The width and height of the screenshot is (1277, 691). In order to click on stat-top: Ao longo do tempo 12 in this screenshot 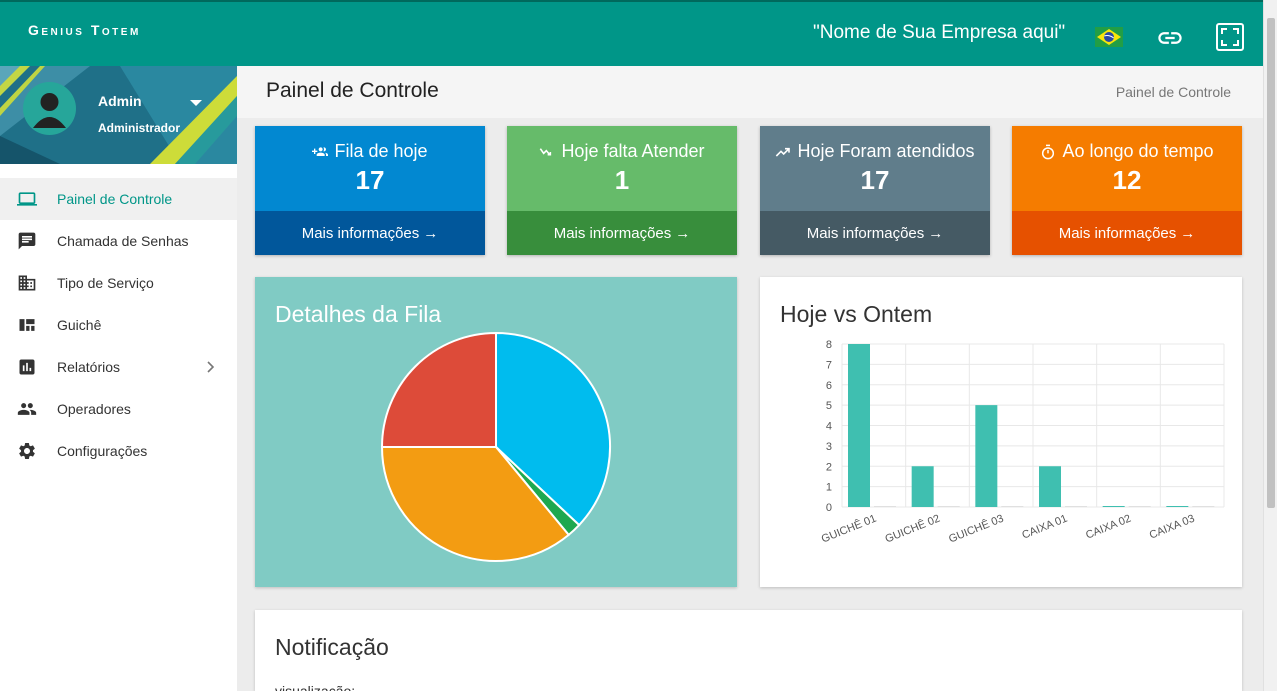, I will do `click(1127, 168)`.